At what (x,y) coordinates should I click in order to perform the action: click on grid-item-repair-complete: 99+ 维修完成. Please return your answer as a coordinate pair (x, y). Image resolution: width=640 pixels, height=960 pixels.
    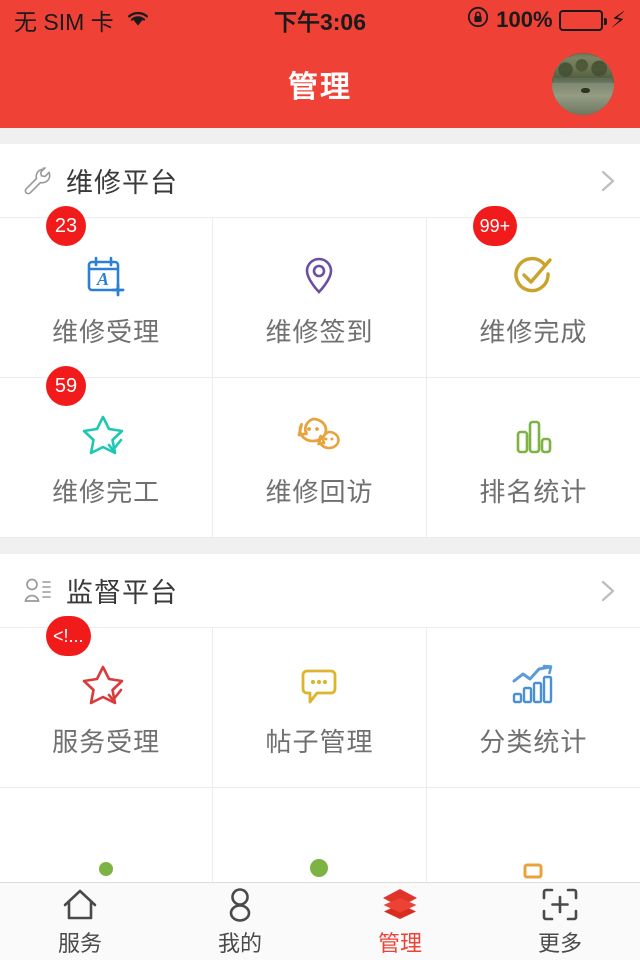
    Looking at the image, I should click on (533, 292).